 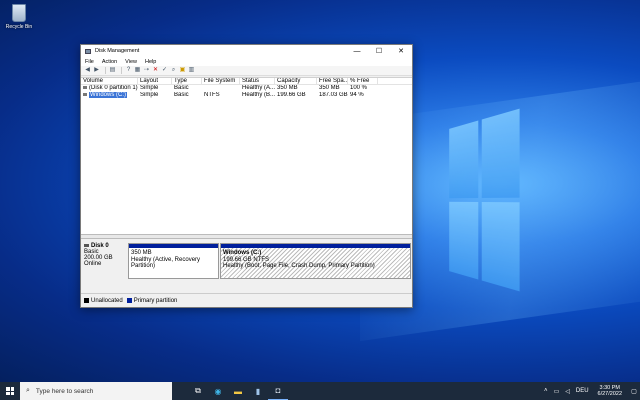 I want to click on legend: Unallocated Primary partition, so click(x=246, y=300).